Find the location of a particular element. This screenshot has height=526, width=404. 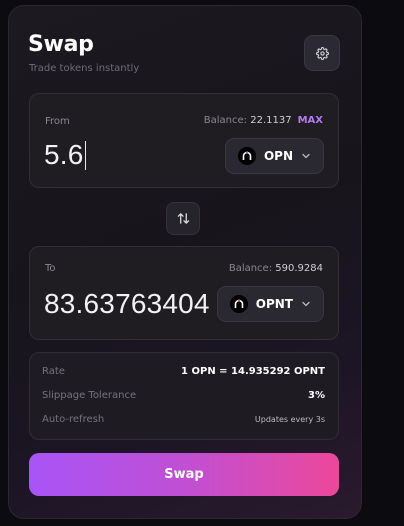

to-balance-label: Balance: is located at coordinates (250, 268).